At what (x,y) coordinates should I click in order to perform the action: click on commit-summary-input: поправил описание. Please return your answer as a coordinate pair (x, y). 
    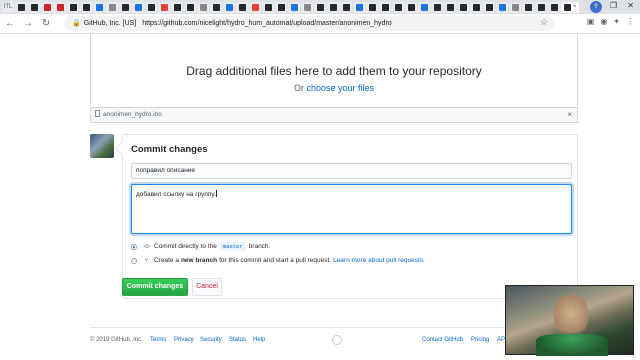
    Looking at the image, I should click on (351, 171).